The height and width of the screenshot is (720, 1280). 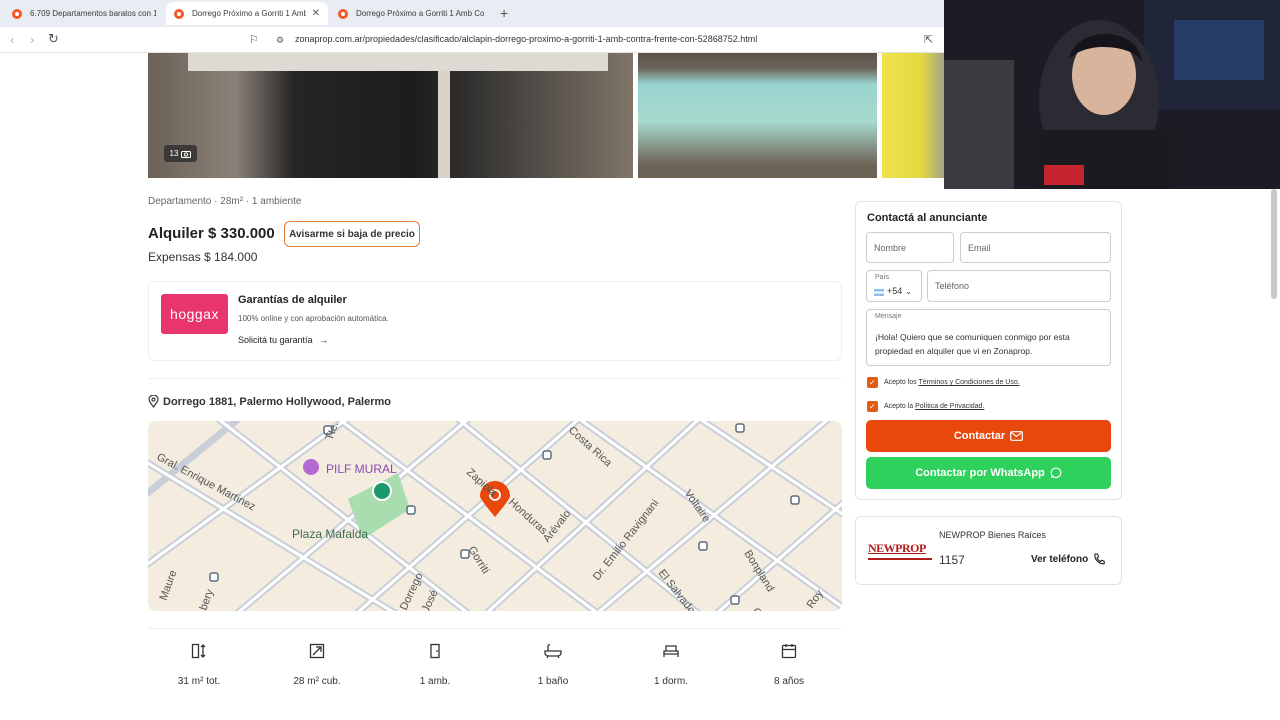 I want to click on name-placeholder: Nombre, so click(x=890, y=247).